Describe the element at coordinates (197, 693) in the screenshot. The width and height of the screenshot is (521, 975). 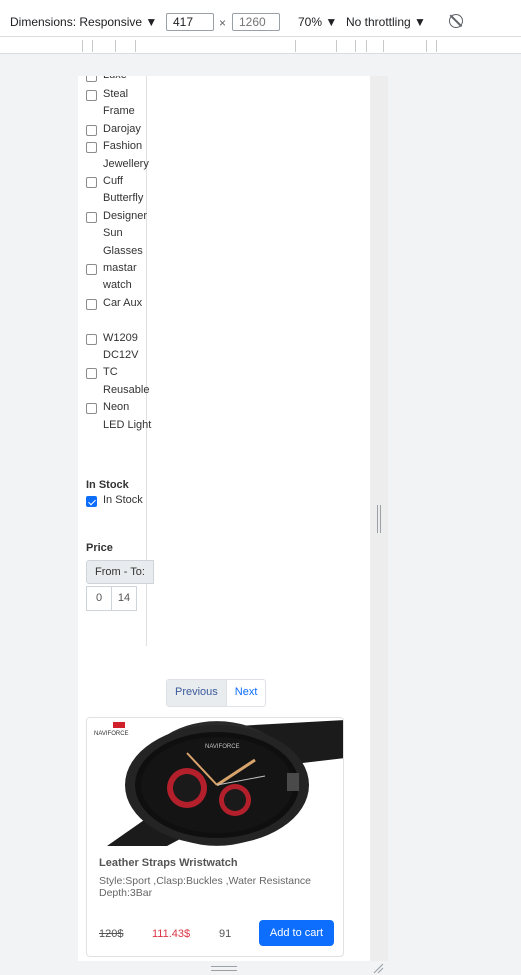
I see `previous-button: Previous` at that location.